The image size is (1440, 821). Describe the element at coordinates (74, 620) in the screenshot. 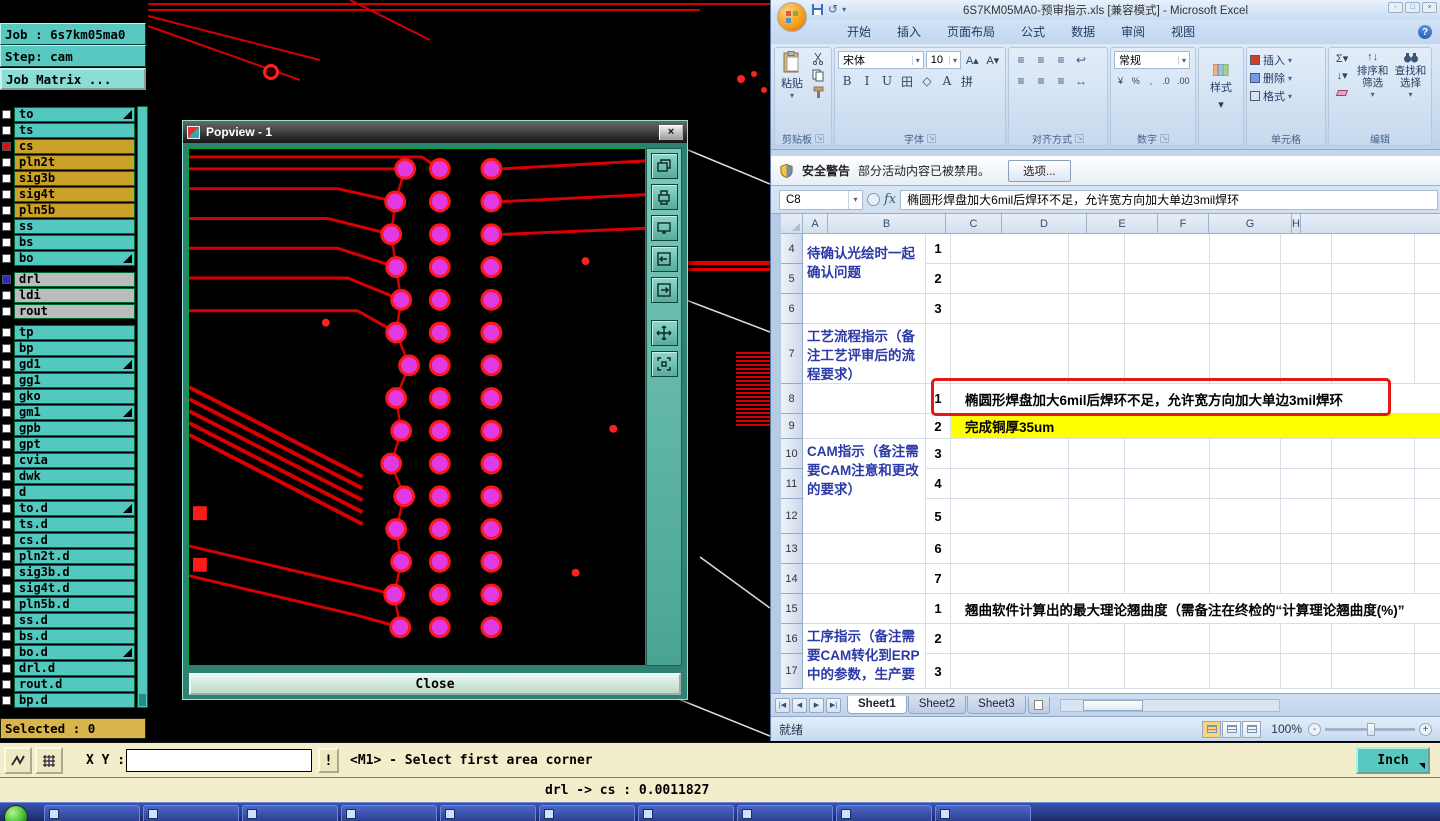

I see `layer-label: ss.d` at that location.